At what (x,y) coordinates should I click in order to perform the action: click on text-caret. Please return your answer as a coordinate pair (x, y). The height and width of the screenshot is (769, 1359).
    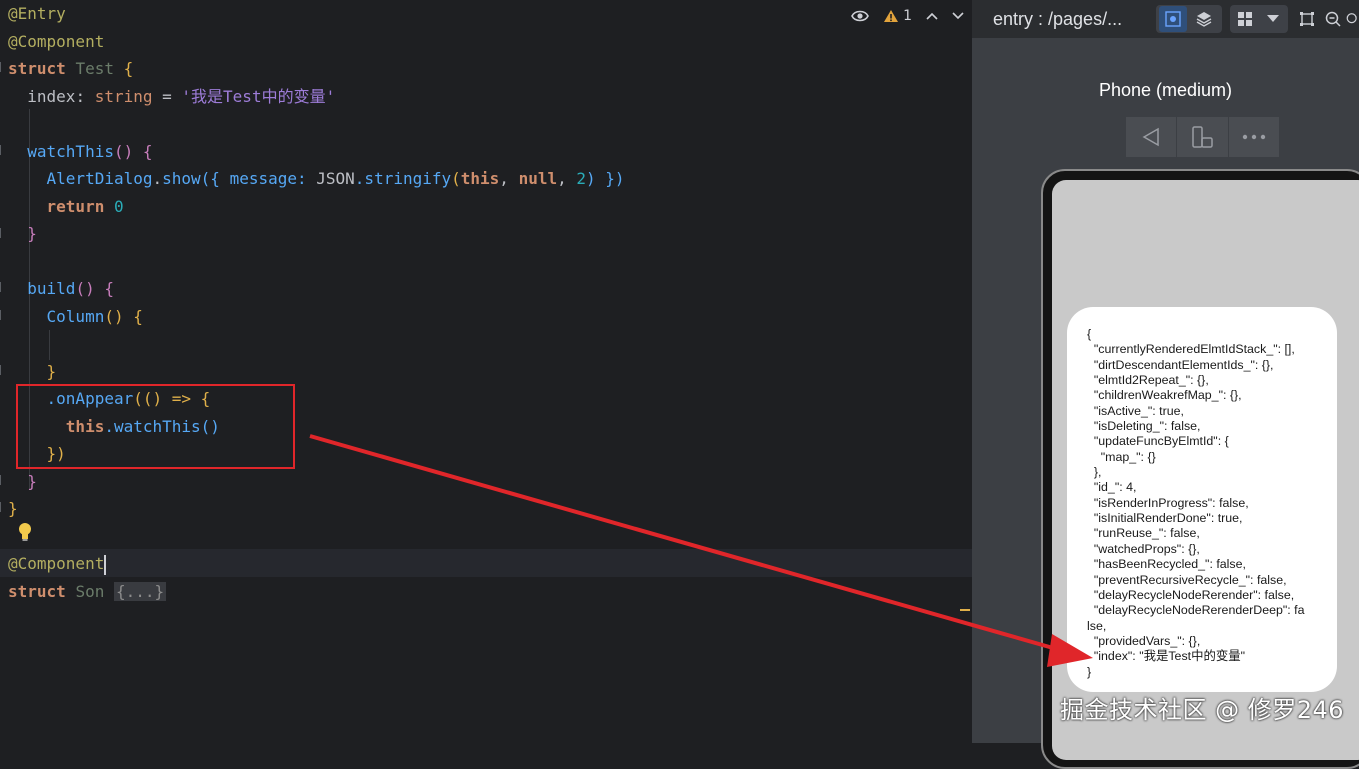
    Looking at the image, I should click on (105, 564).